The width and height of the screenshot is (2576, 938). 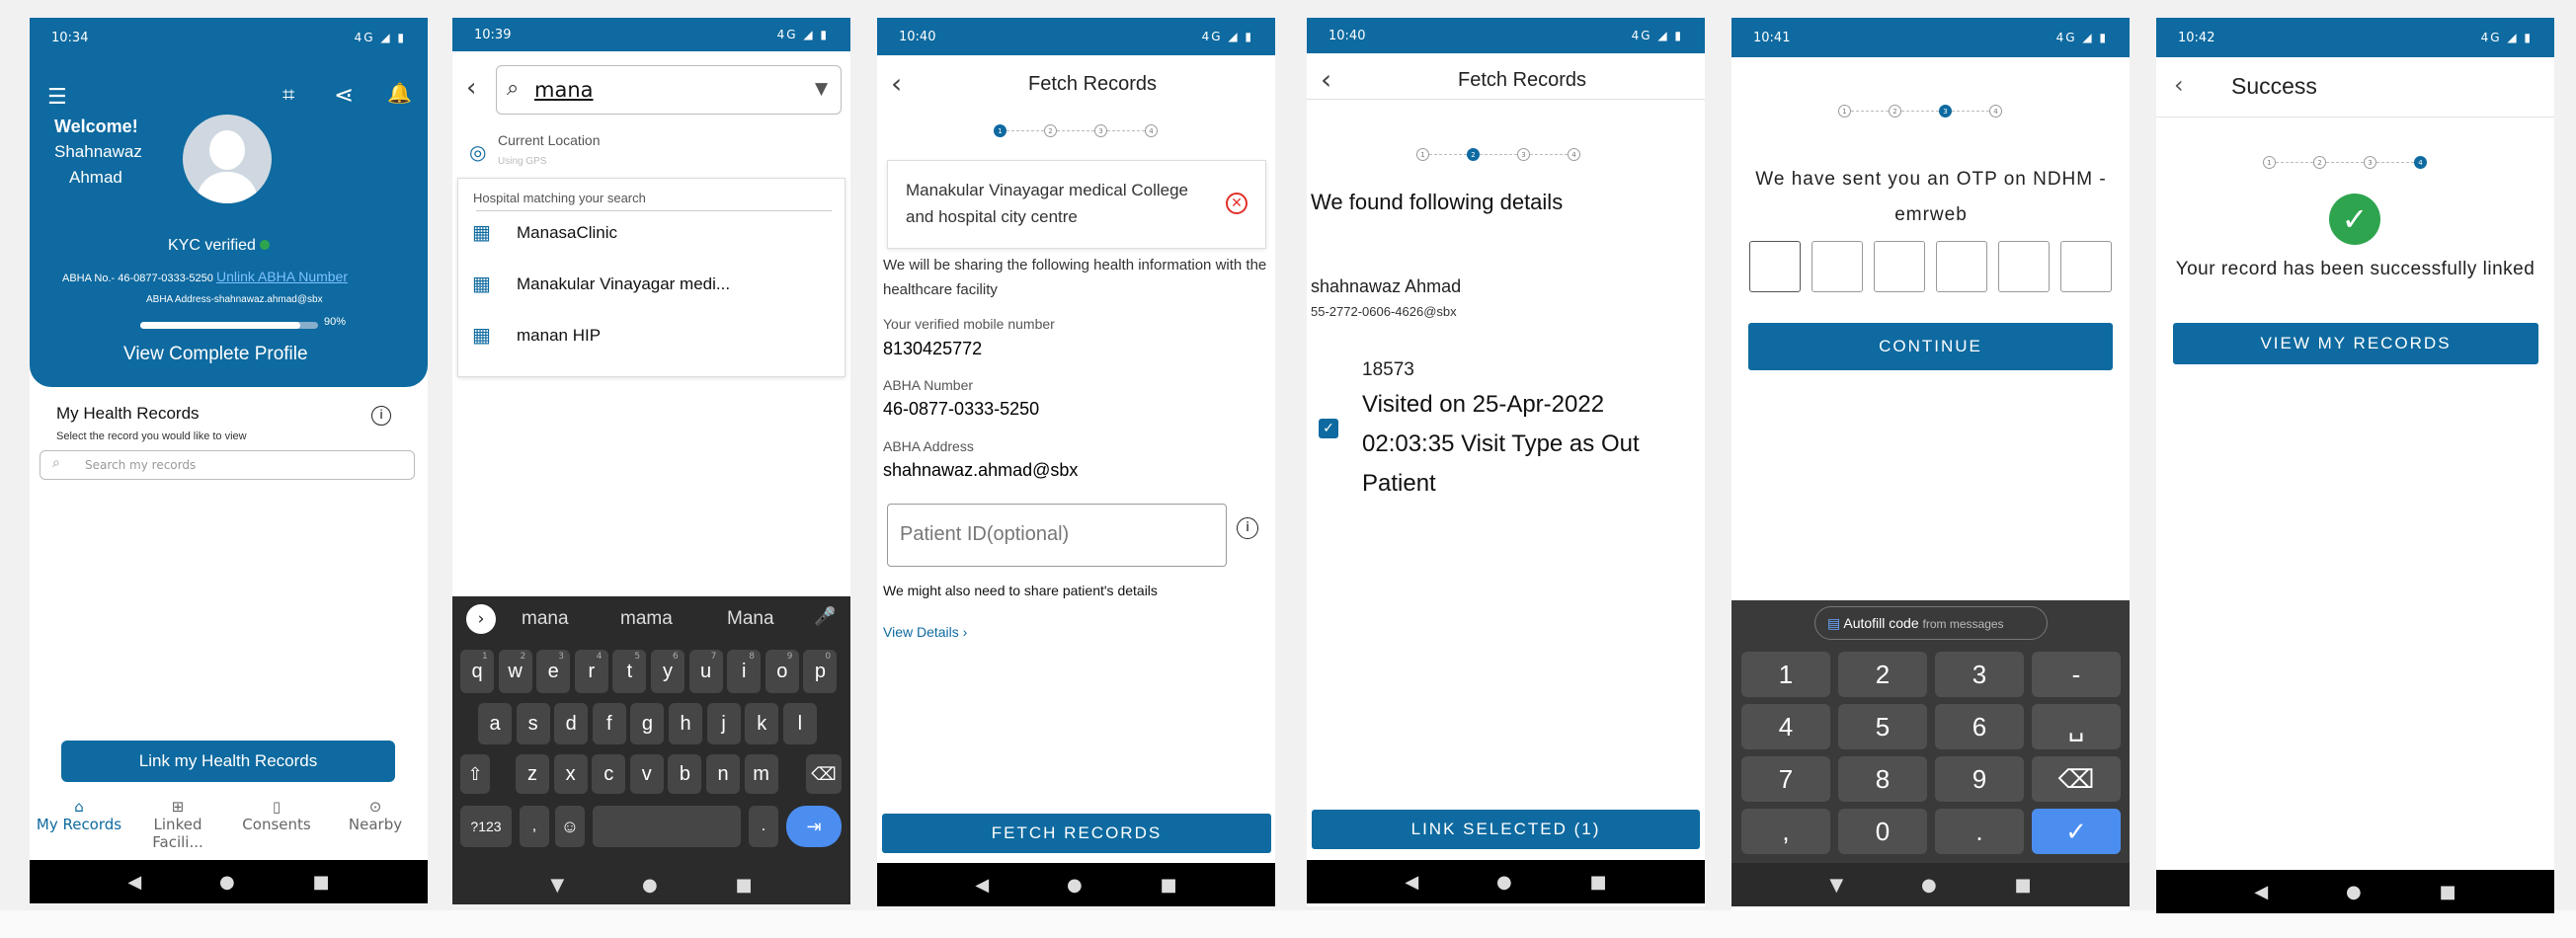 I want to click on num-key: 5, so click(x=1882, y=726).